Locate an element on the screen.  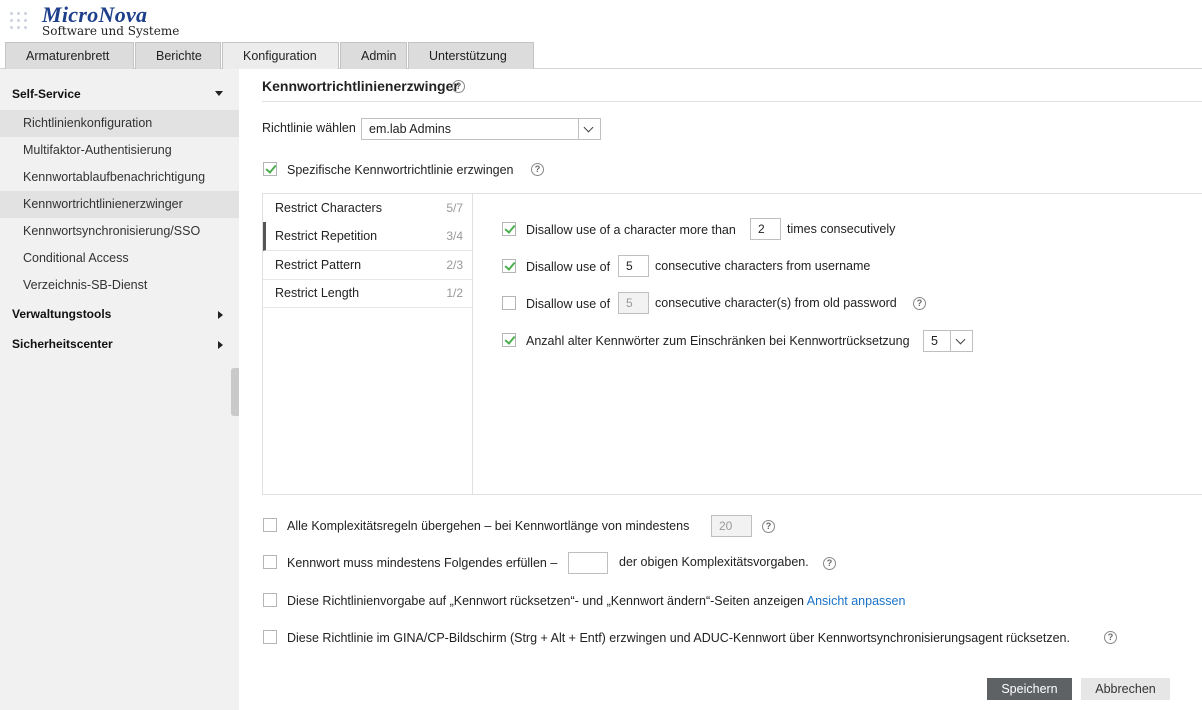
username-chars-input: 5 is located at coordinates (633, 266).